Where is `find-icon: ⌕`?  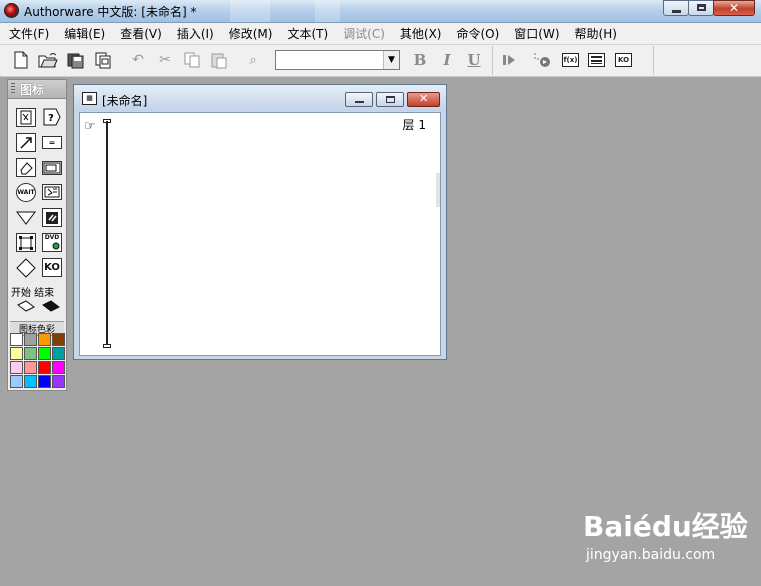
find-icon: ⌕ is located at coordinates (253, 60).